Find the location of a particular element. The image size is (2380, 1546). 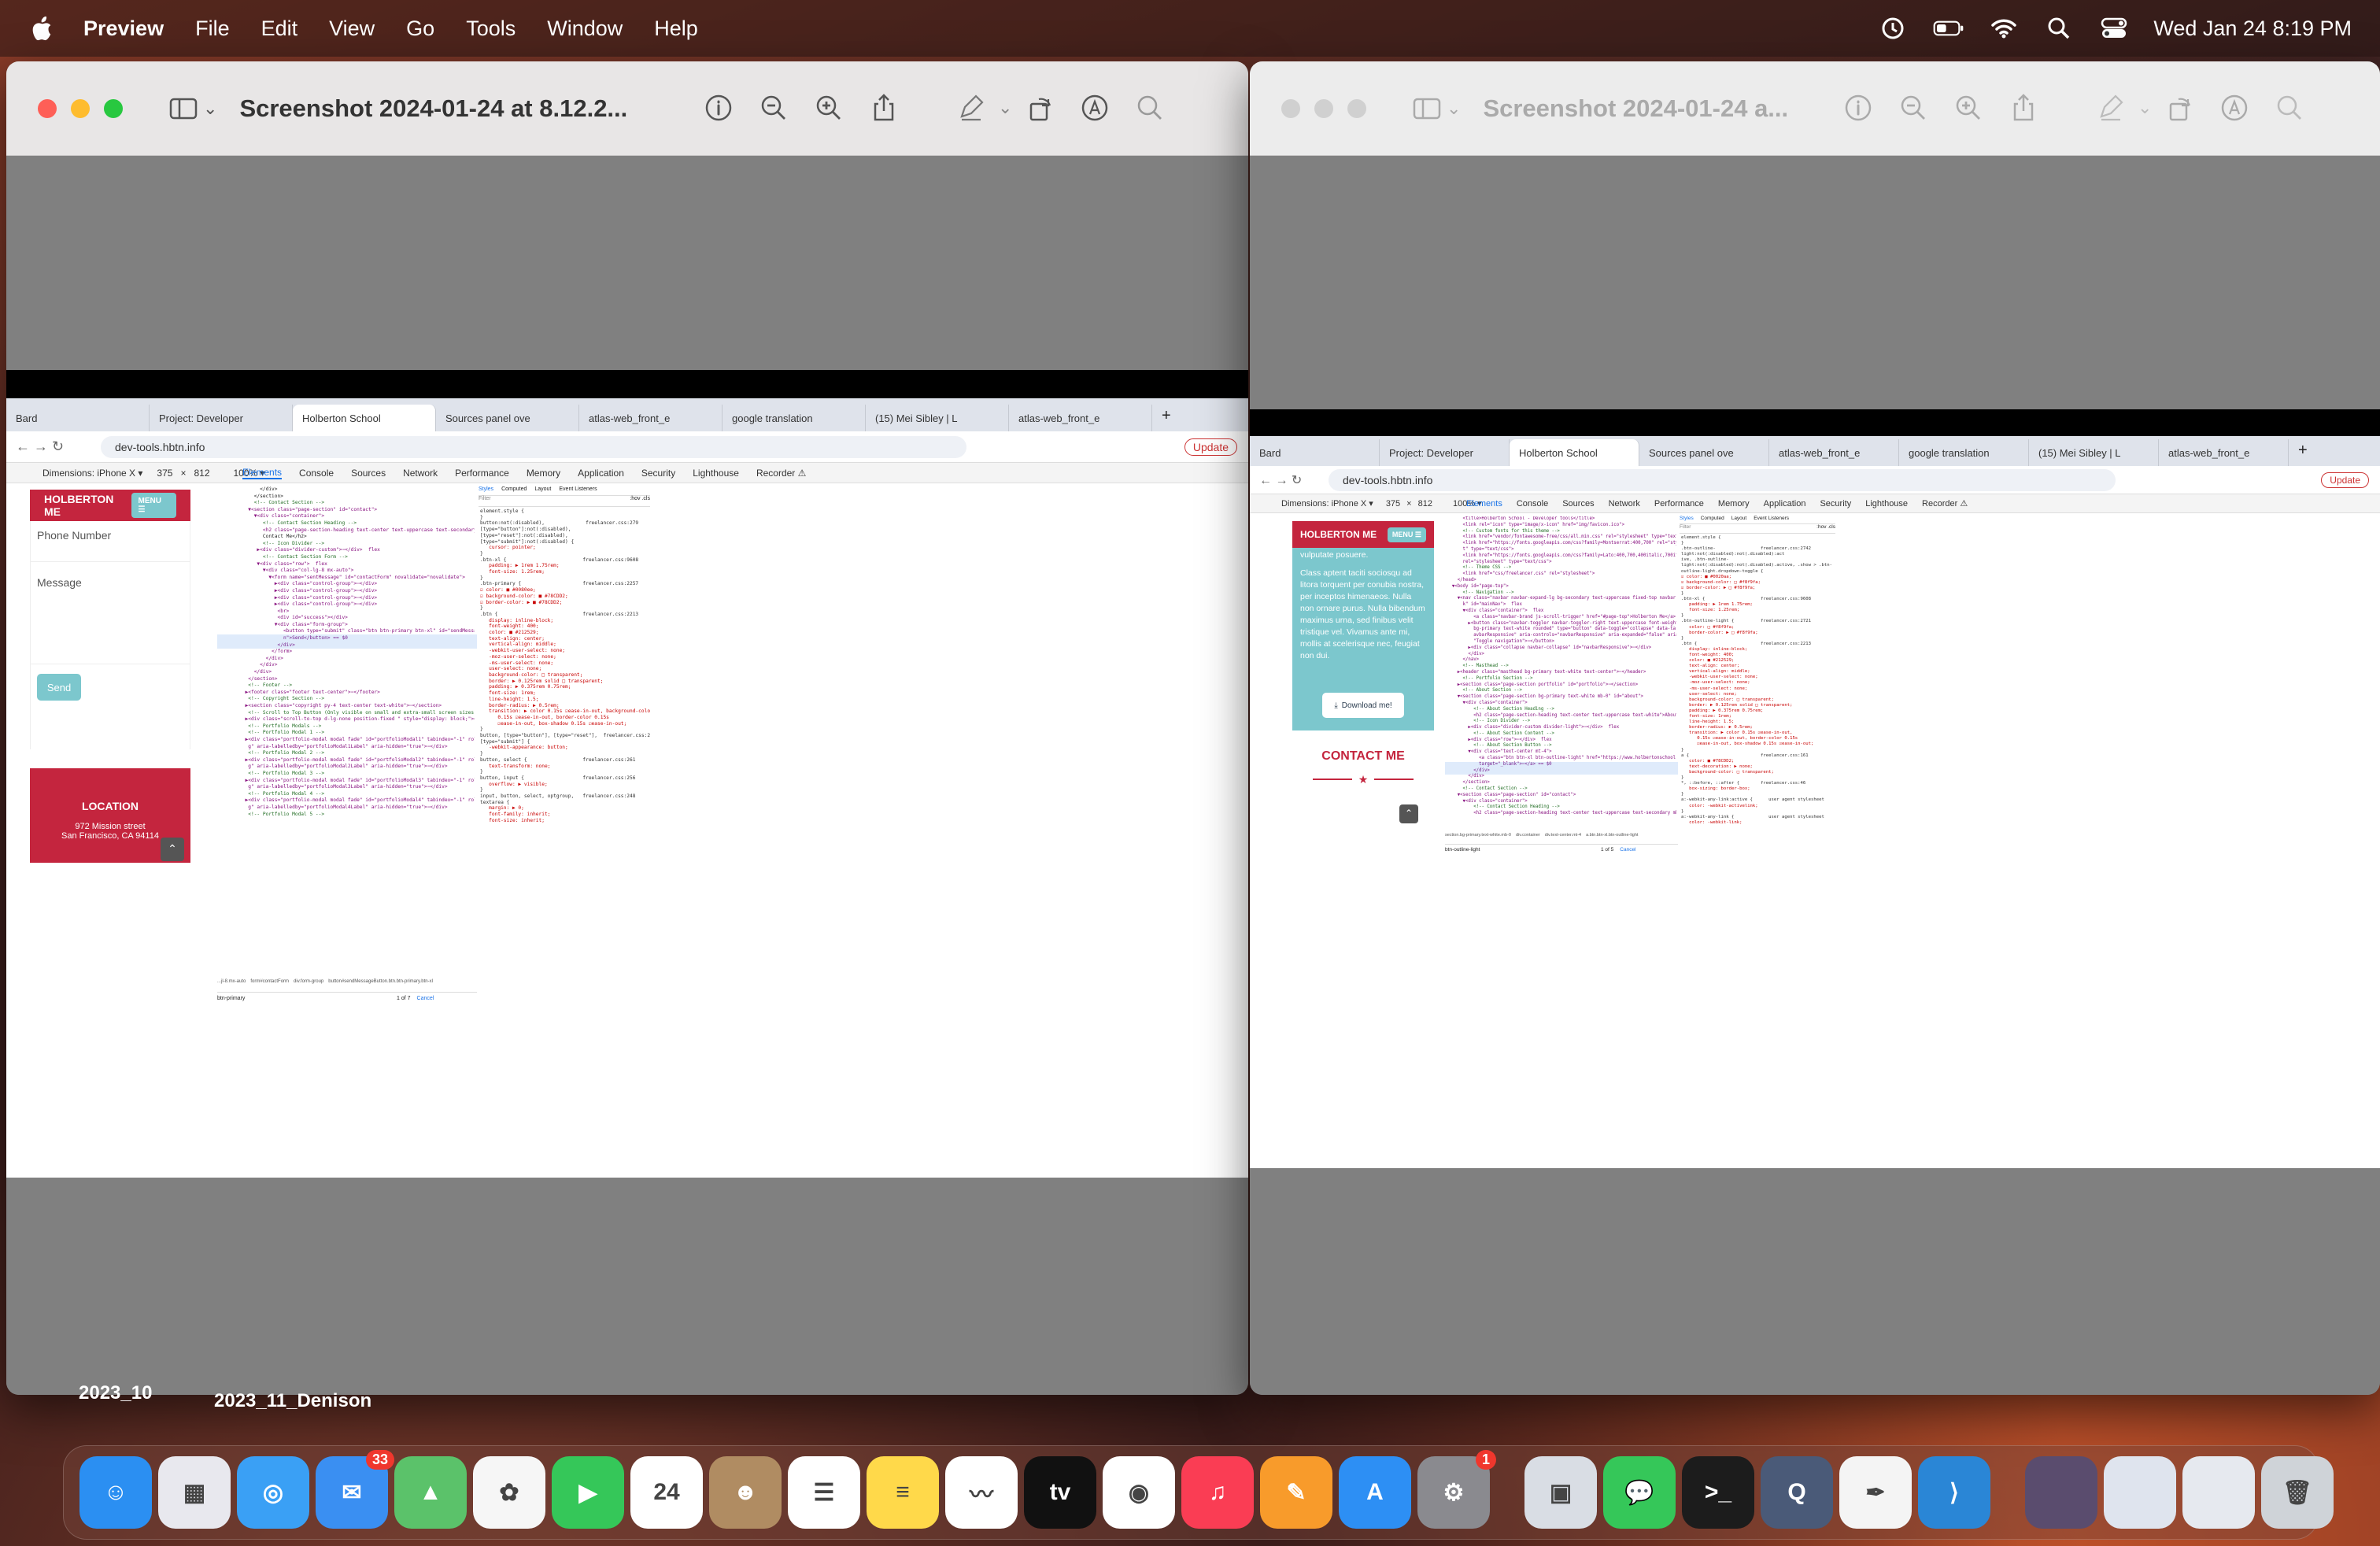

device-width: 375 is located at coordinates (164, 474).